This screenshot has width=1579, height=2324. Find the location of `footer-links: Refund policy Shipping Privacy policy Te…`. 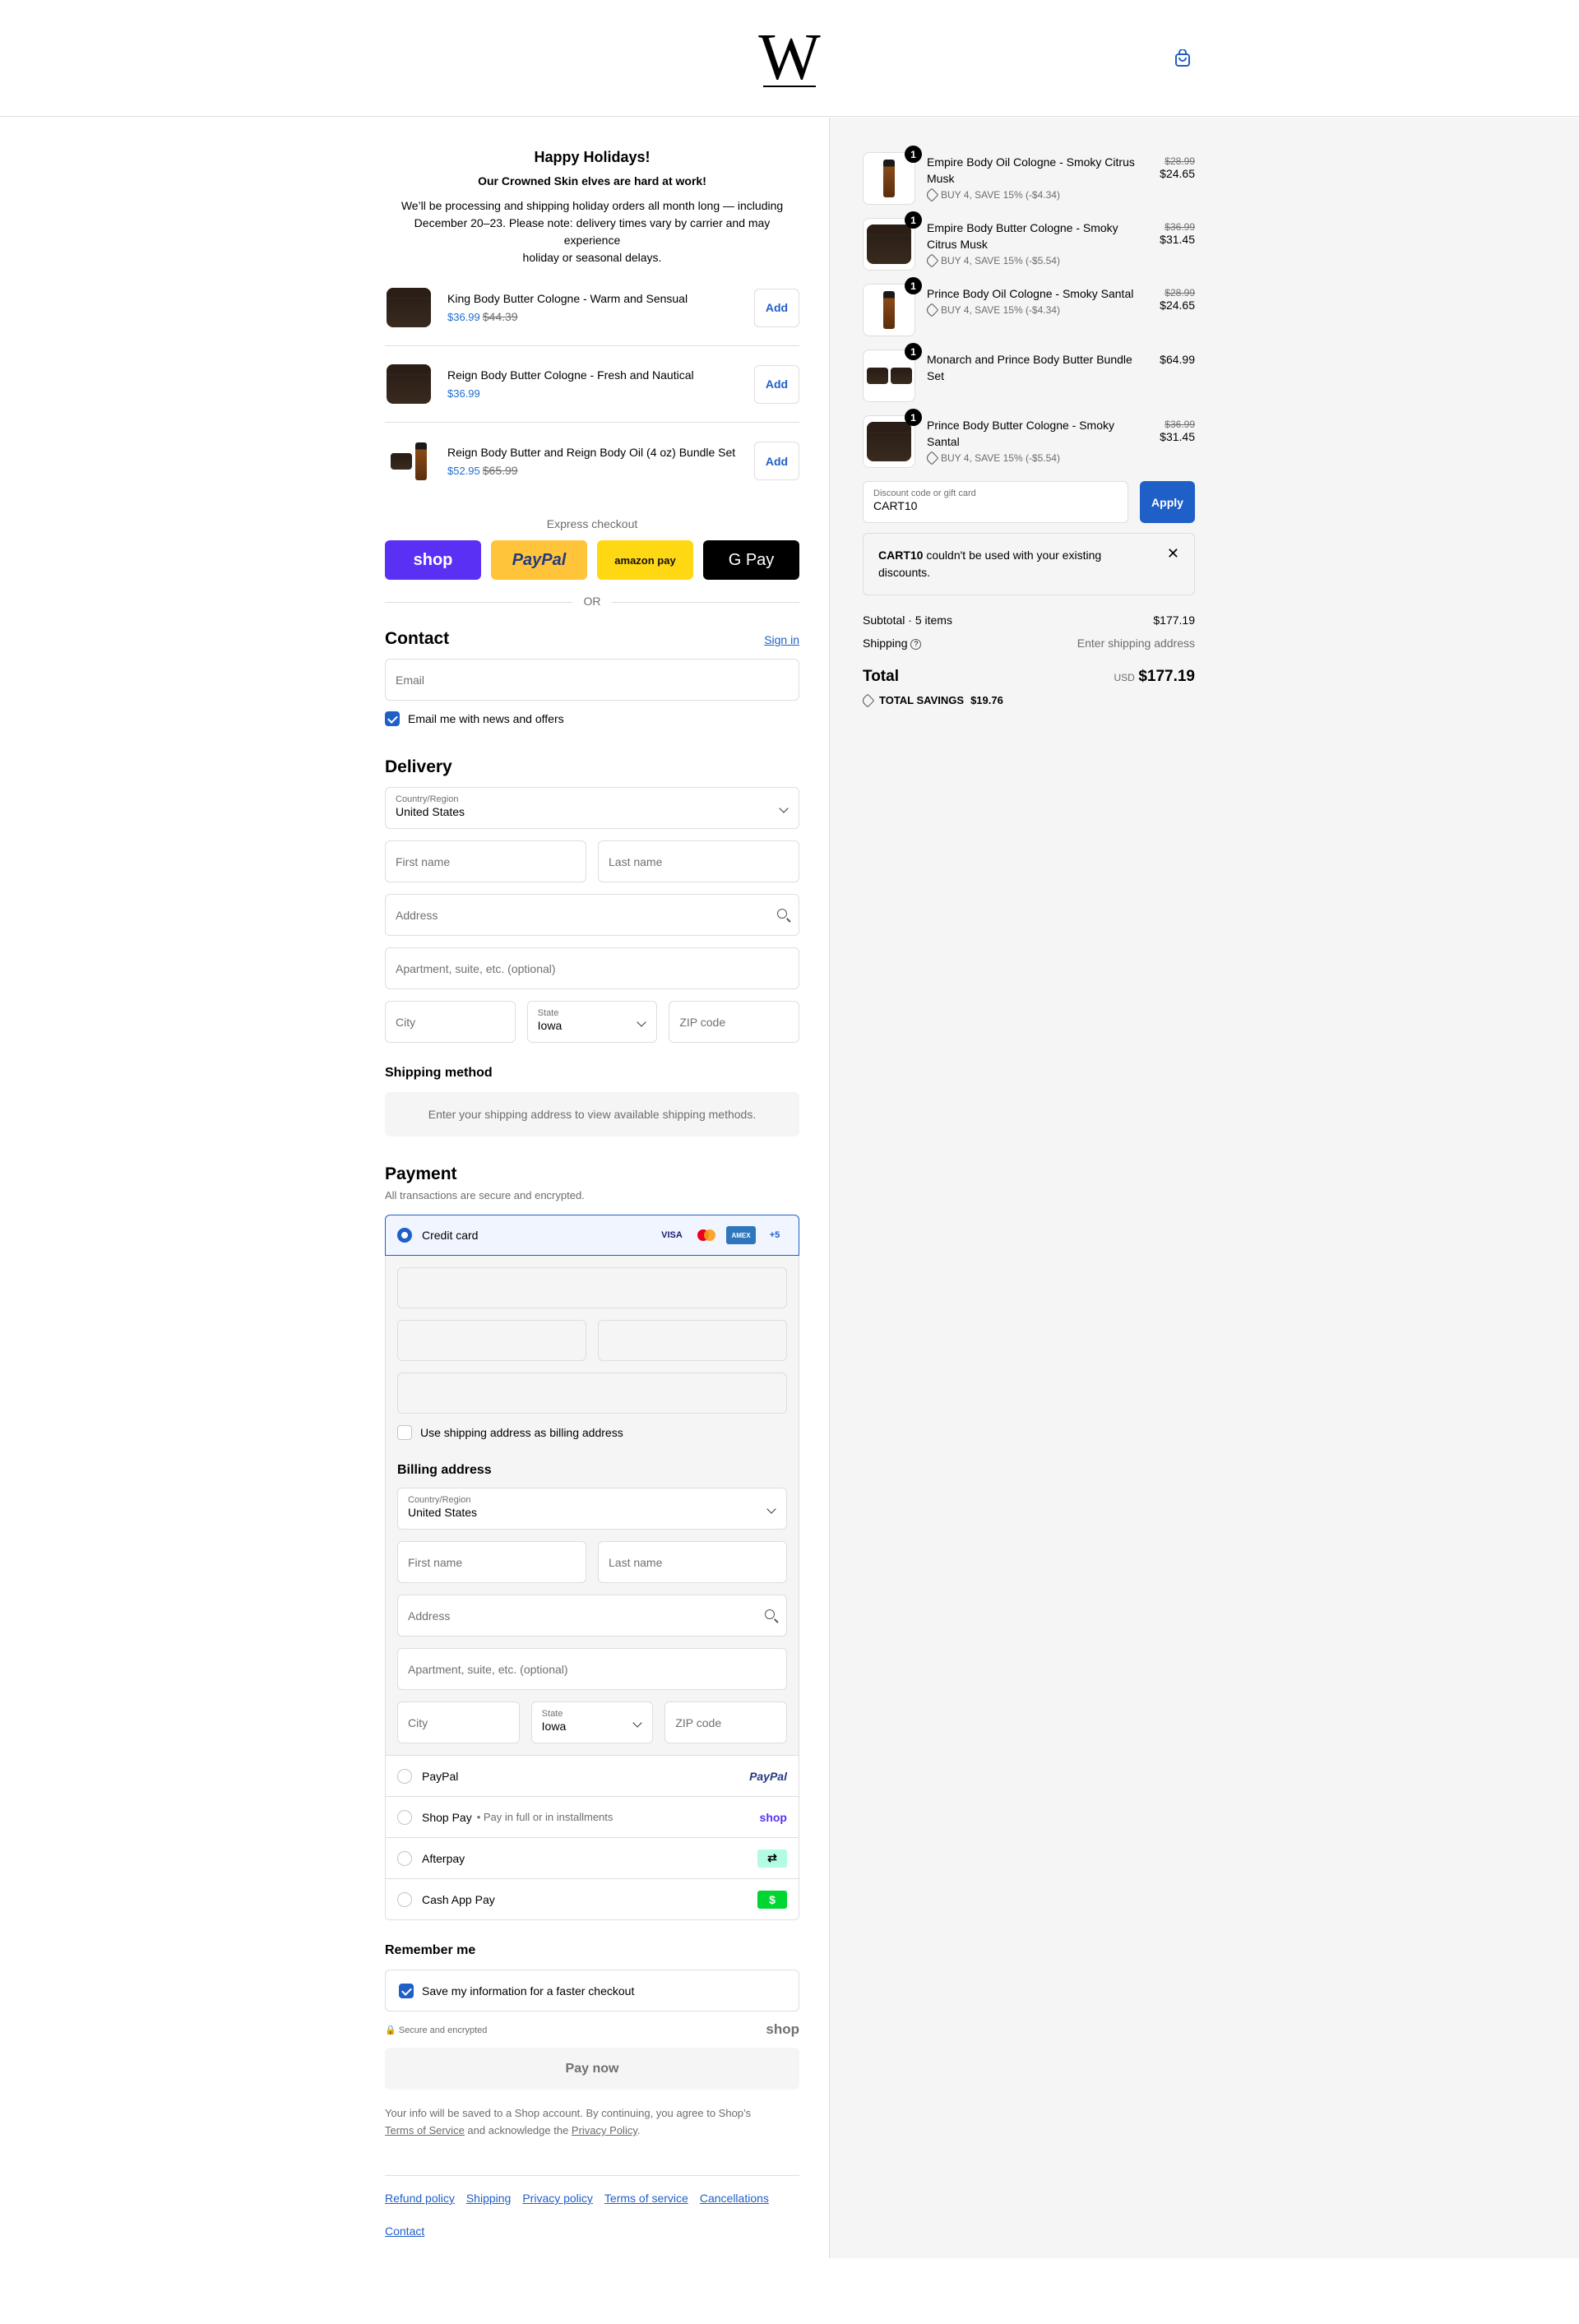

footer-links: Refund policy Shipping Privacy policy Te… is located at coordinates (592, 2208).